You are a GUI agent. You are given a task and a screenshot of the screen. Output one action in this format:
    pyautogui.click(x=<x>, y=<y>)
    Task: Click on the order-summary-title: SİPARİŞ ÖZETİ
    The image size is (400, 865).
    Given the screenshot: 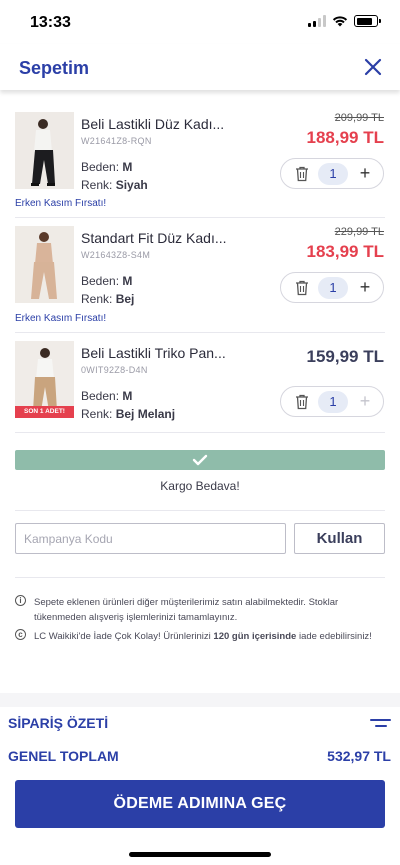 What is the action you would take?
    pyautogui.click(x=58, y=723)
    